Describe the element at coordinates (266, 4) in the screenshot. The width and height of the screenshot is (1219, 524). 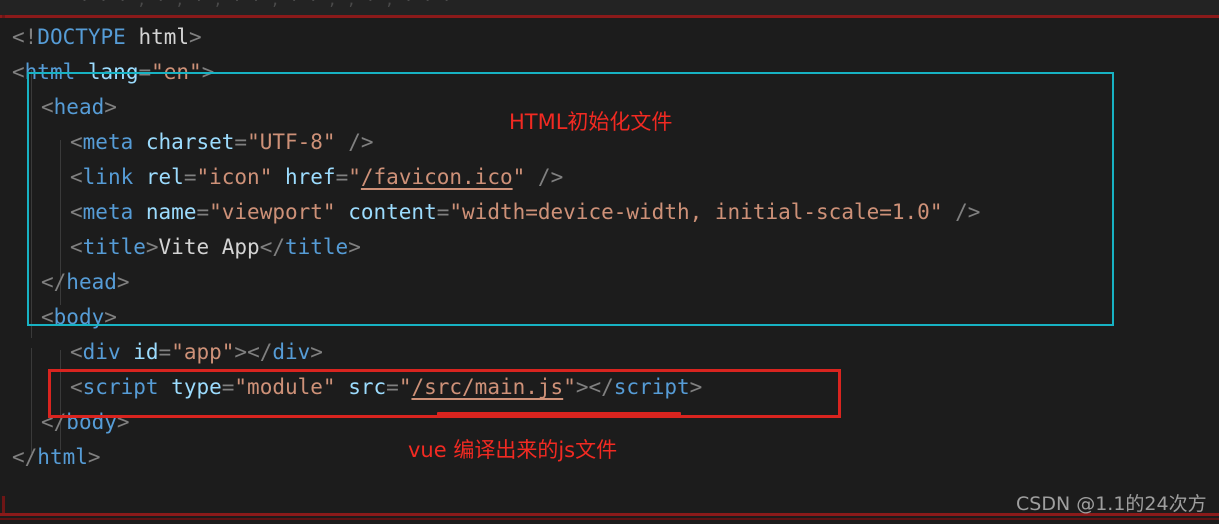
I see `clipped-editor-text: · · · , · , · , · · , · · , , · , · · ·` at that location.